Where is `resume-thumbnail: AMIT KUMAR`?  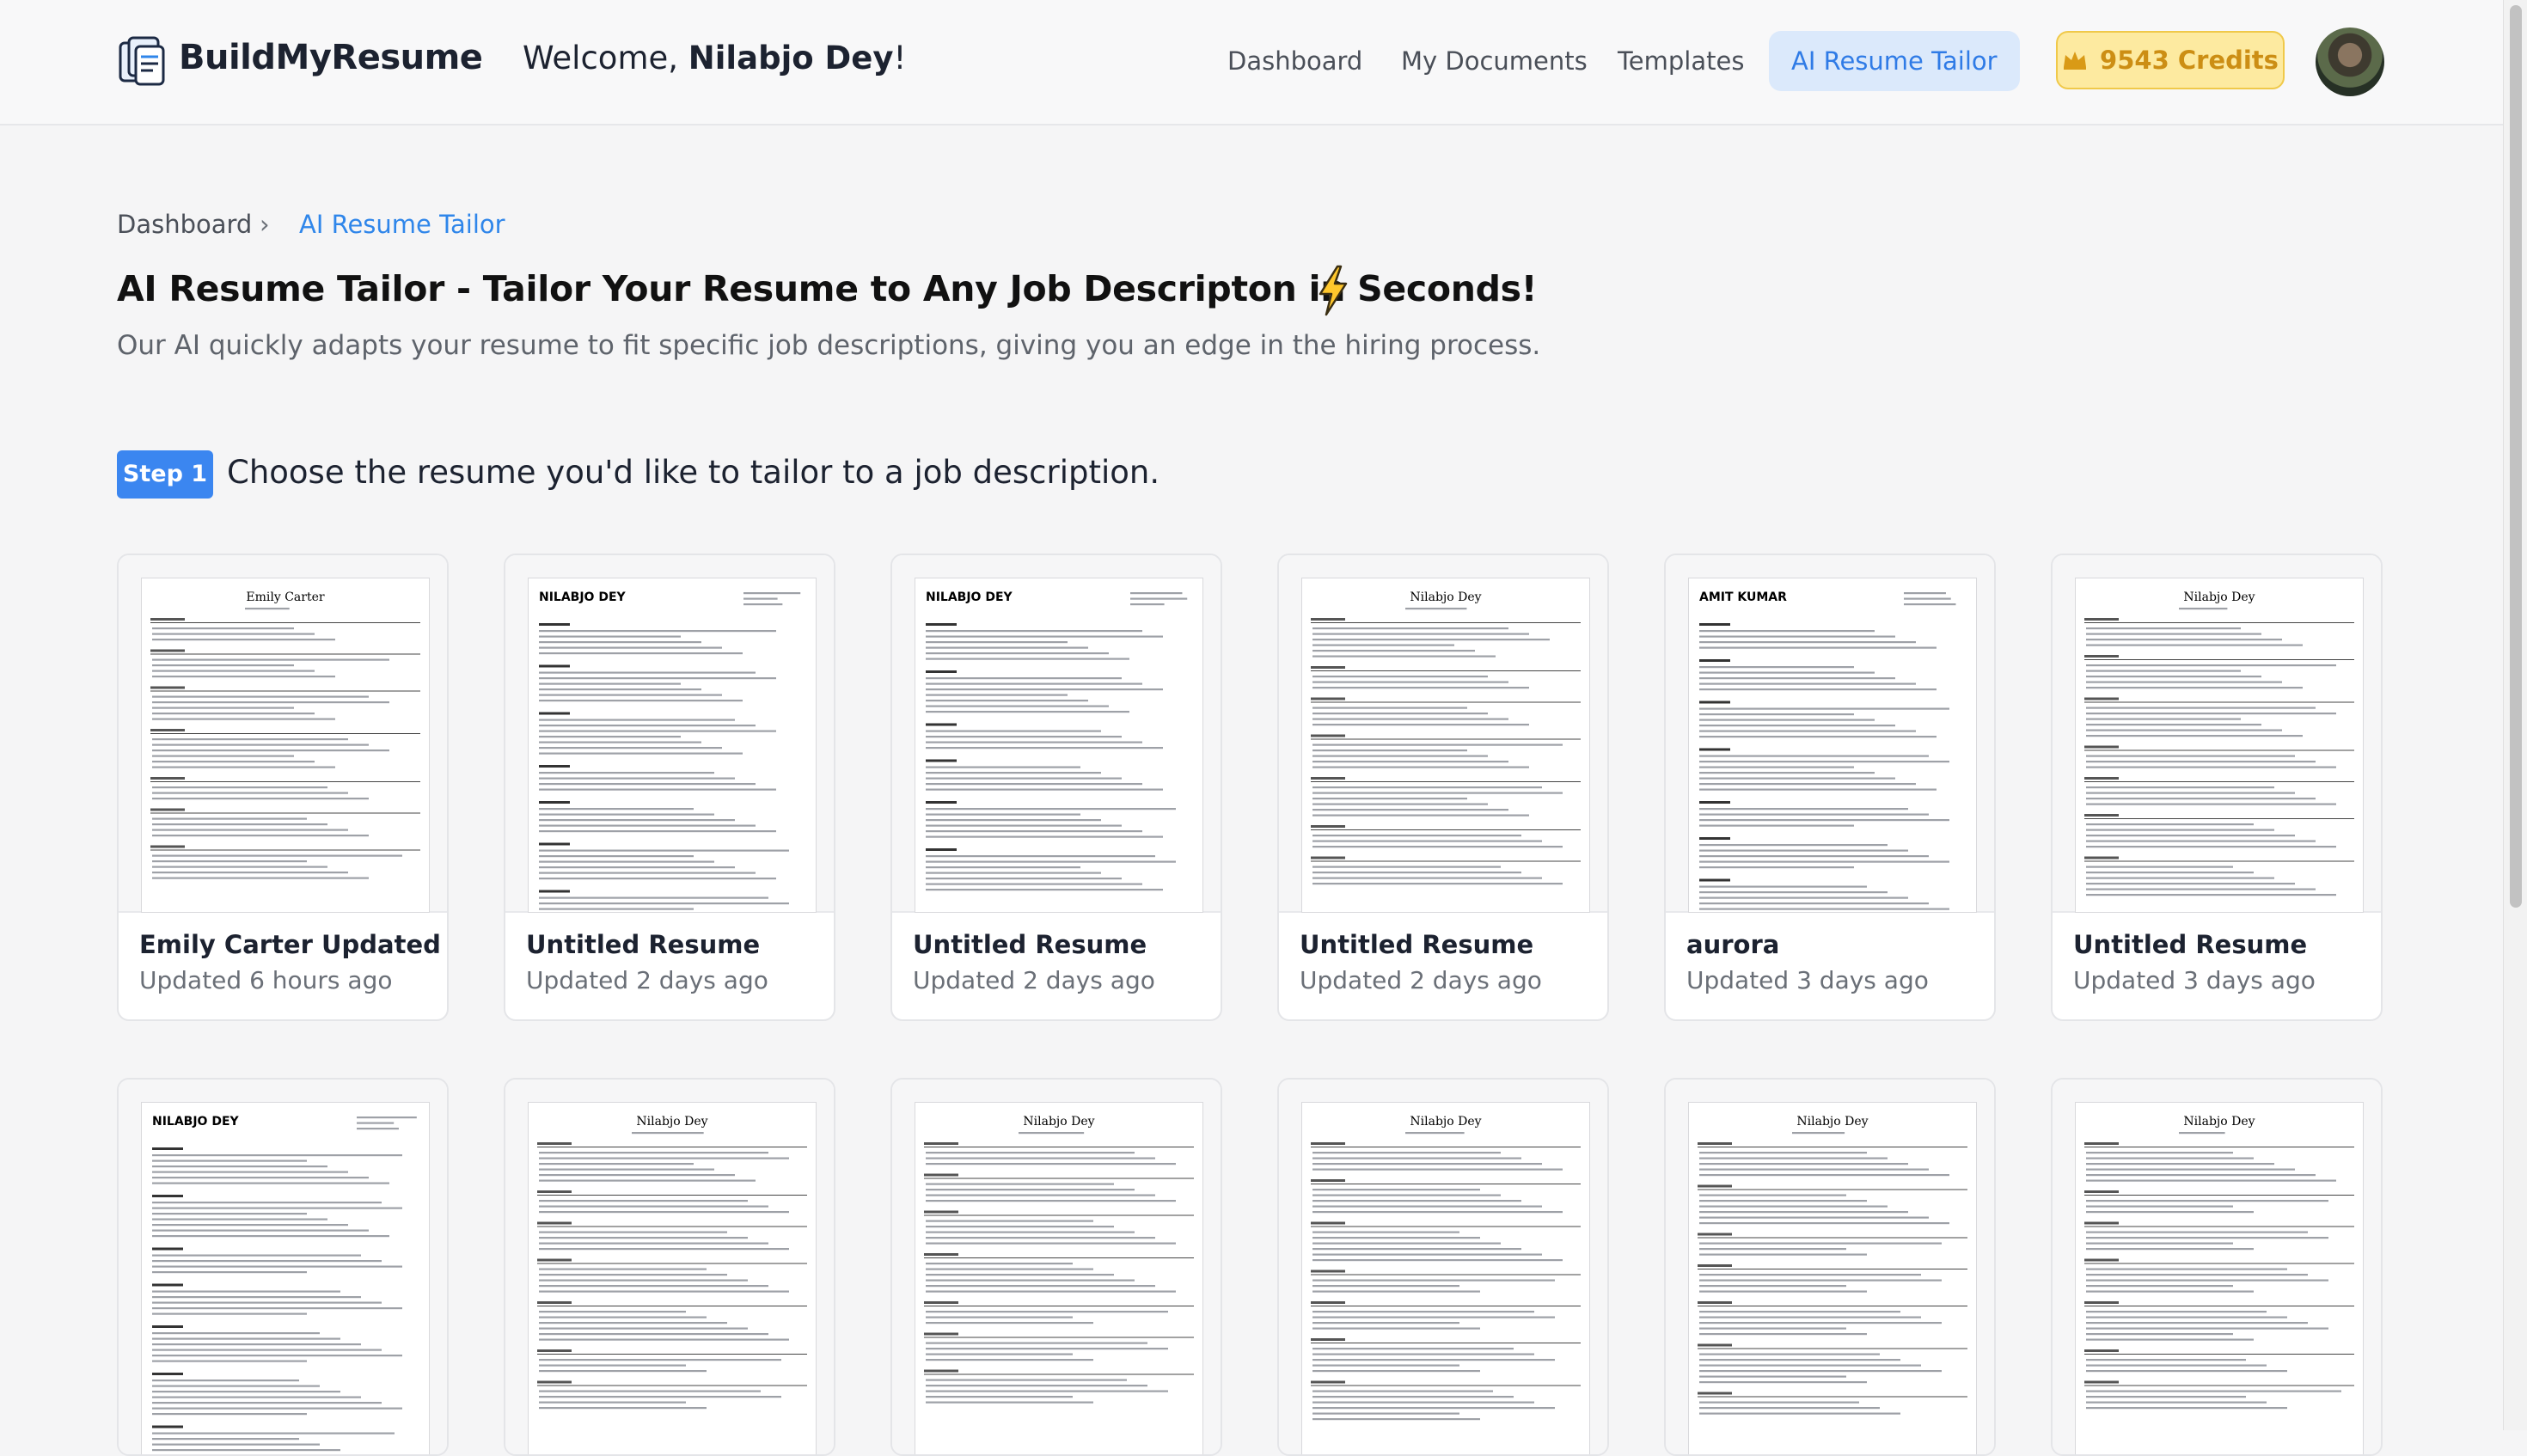 resume-thumbnail: AMIT KUMAR is located at coordinates (1830, 734).